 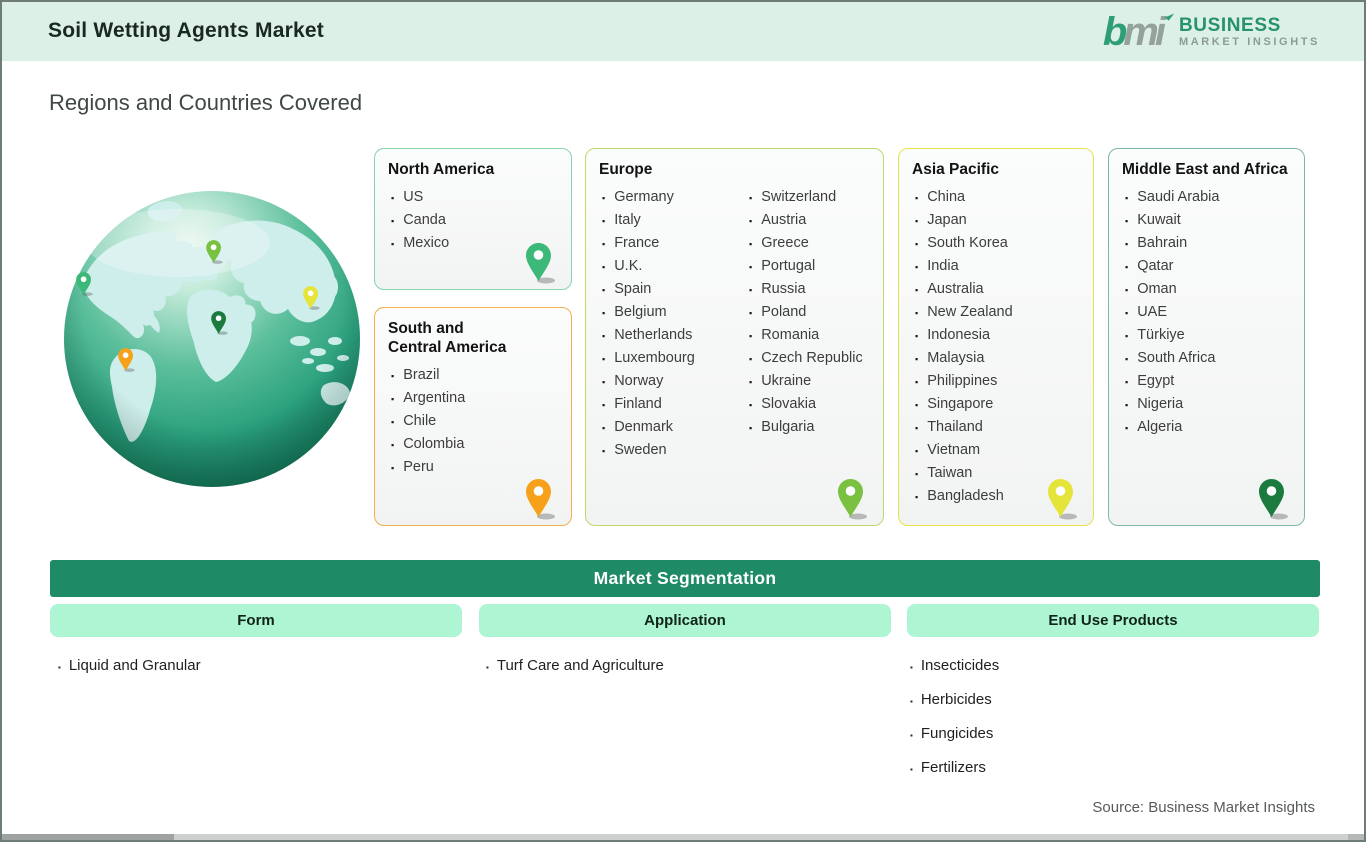 What do you see at coordinates (640, 450) in the screenshot?
I see `list-item-label: Sweden` at bounding box center [640, 450].